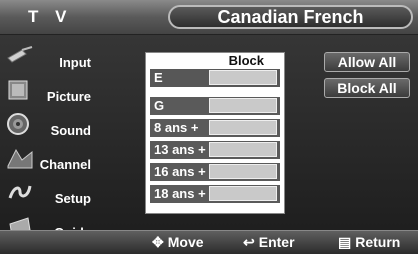 The image size is (418, 254). I want to click on rating-row-g: G, so click(215, 106).